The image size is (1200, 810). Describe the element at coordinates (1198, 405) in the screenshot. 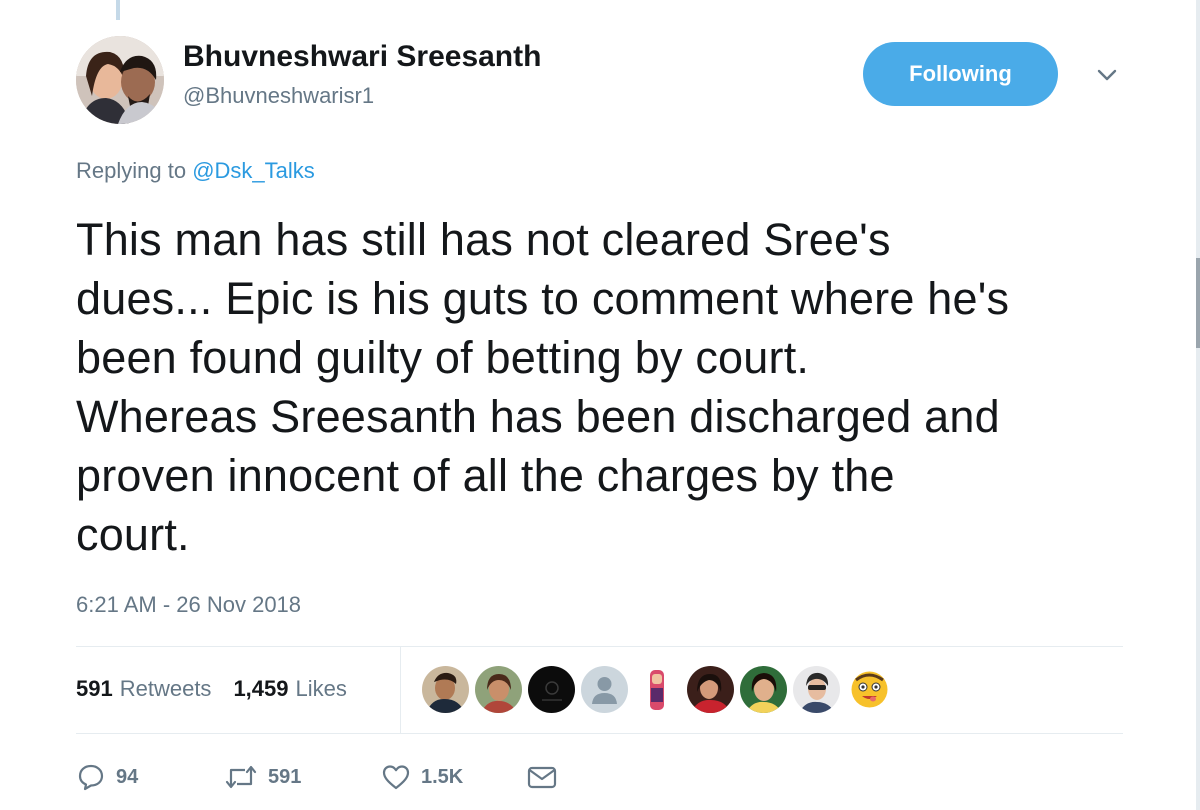

I see `window-edge` at that location.